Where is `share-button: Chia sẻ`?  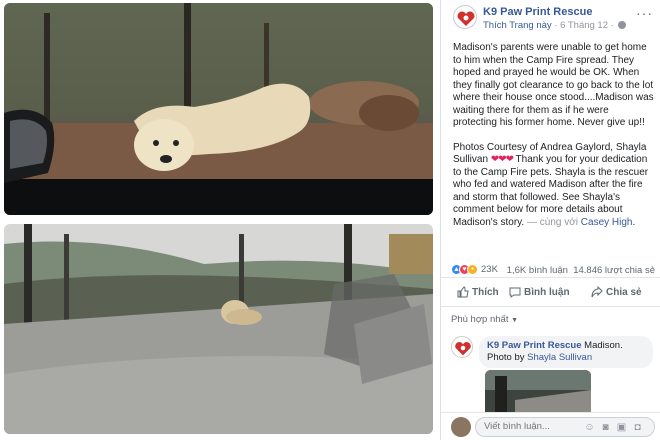 share-button: Chia sẻ is located at coordinates (616, 292).